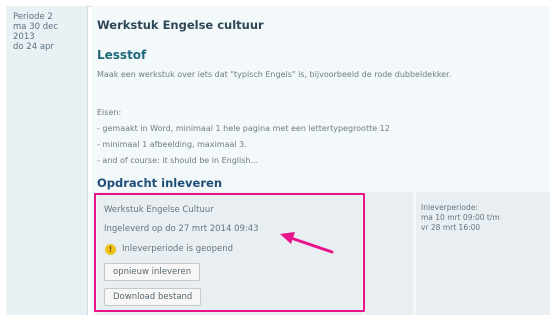 The width and height of the screenshot is (556, 321). Describe the element at coordinates (307, 243) in the screenshot. I see `pointer-arrow-icon` at that location.